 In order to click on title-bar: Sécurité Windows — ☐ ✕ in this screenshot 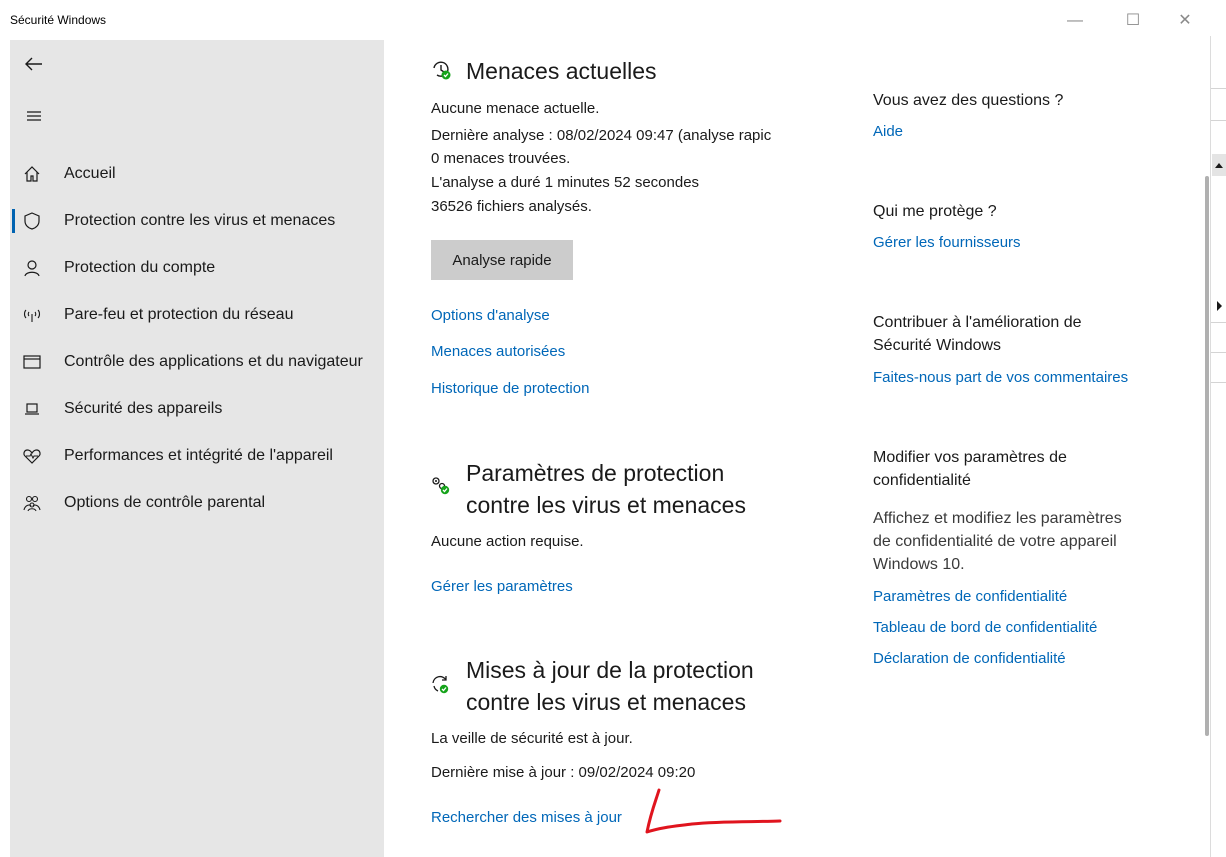, I will do `click(613, 20)`.